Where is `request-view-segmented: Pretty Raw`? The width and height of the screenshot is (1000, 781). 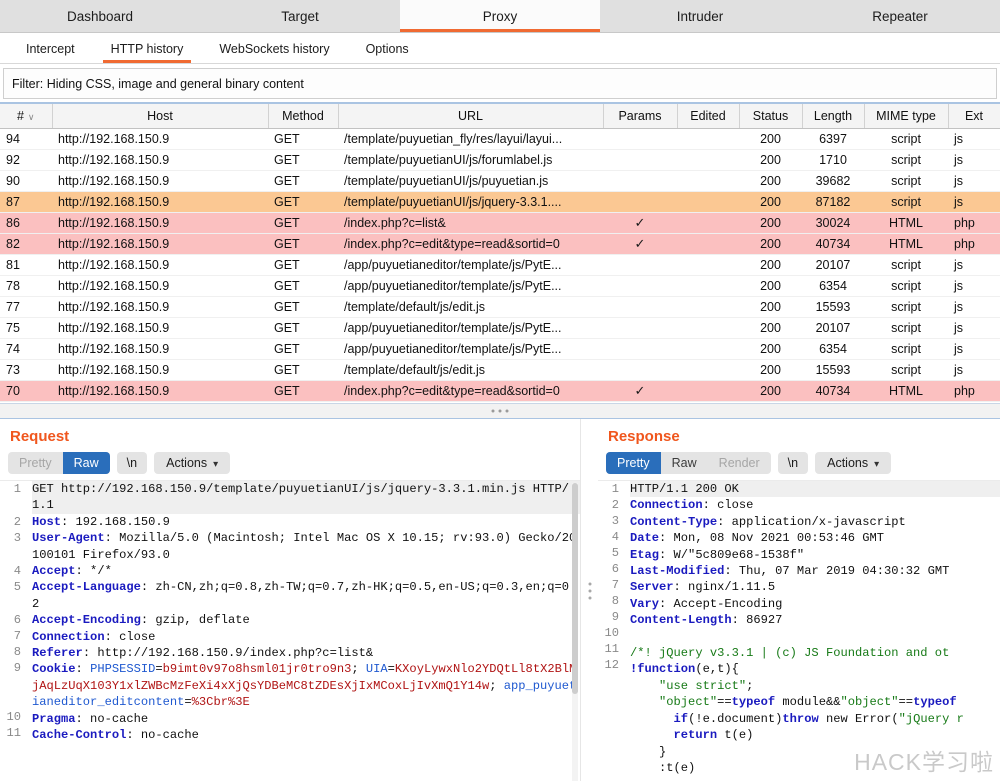
request-view-segmented: Pretty Raw is located at coordinates (59, 463).